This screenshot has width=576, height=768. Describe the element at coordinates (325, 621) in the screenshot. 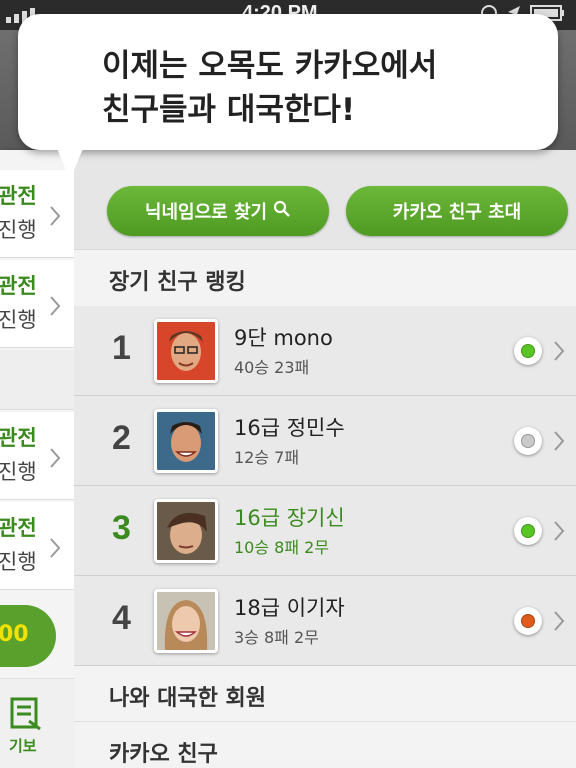

I see `ranking-row: 4 18급 이기자 3승 8패 2무` at that location.